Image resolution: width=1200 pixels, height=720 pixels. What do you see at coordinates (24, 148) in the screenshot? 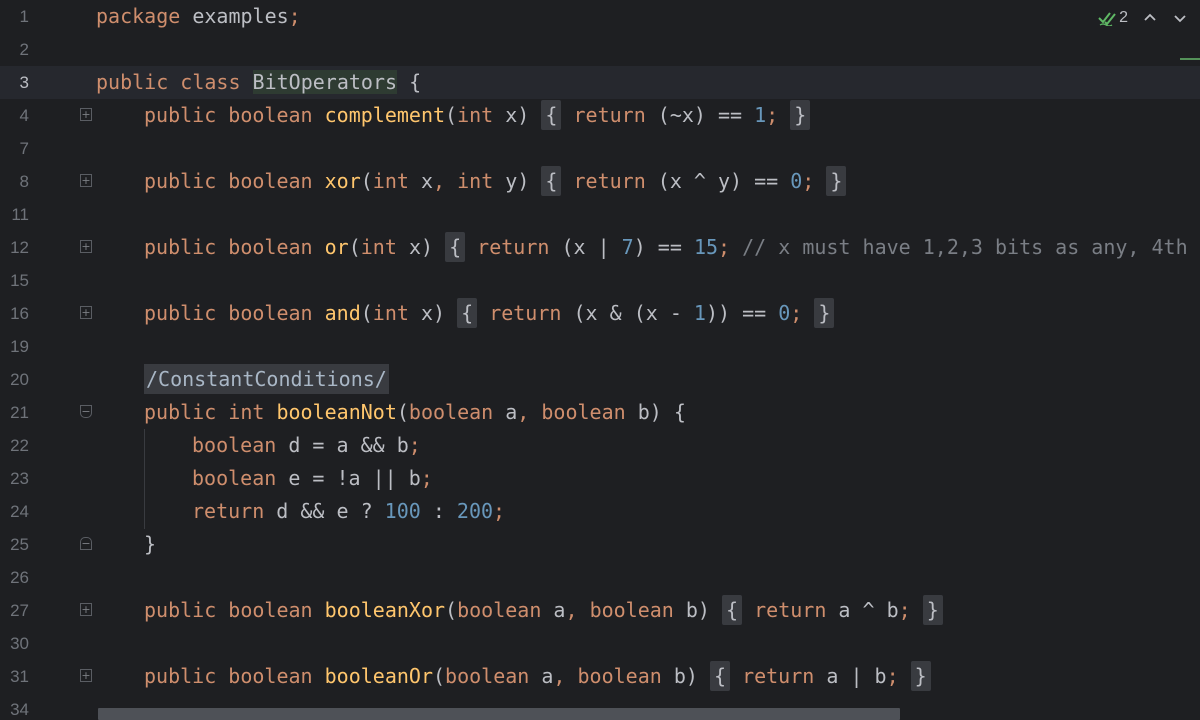
I see `line-number: 7` at bounding box center [24, 148].